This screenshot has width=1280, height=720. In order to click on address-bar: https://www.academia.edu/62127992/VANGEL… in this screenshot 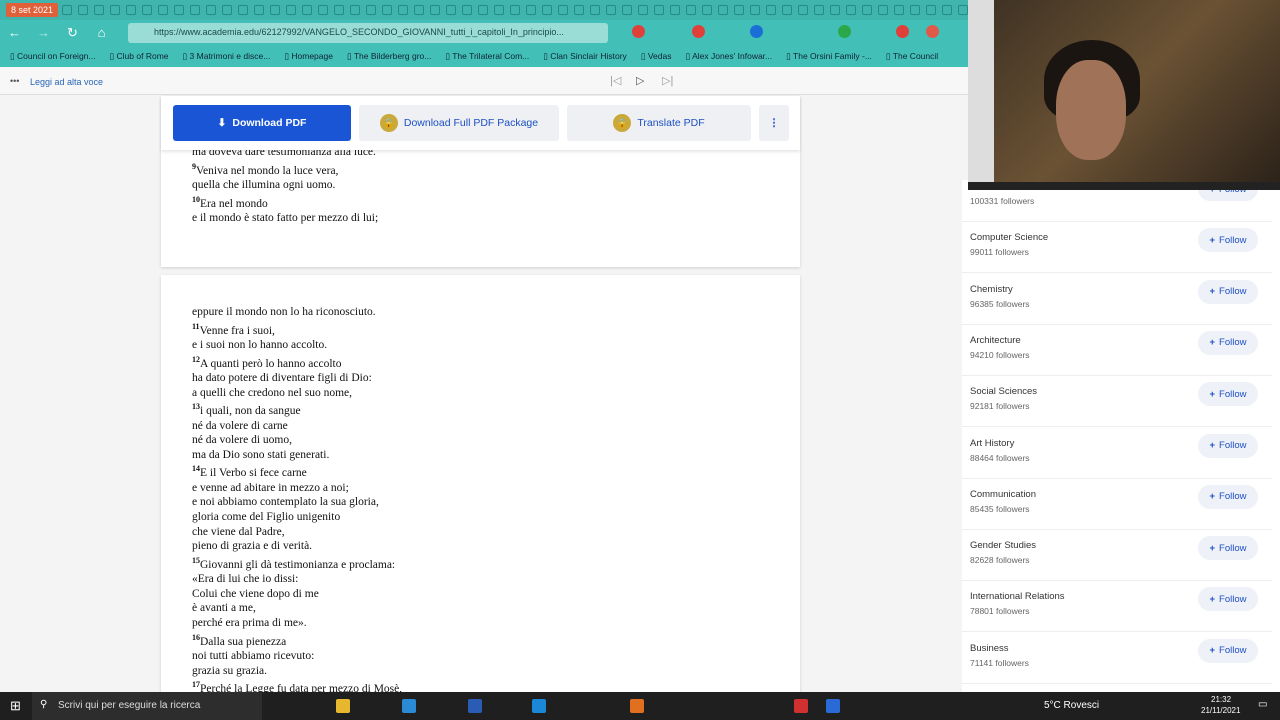, I will do `click(368, 33)`.